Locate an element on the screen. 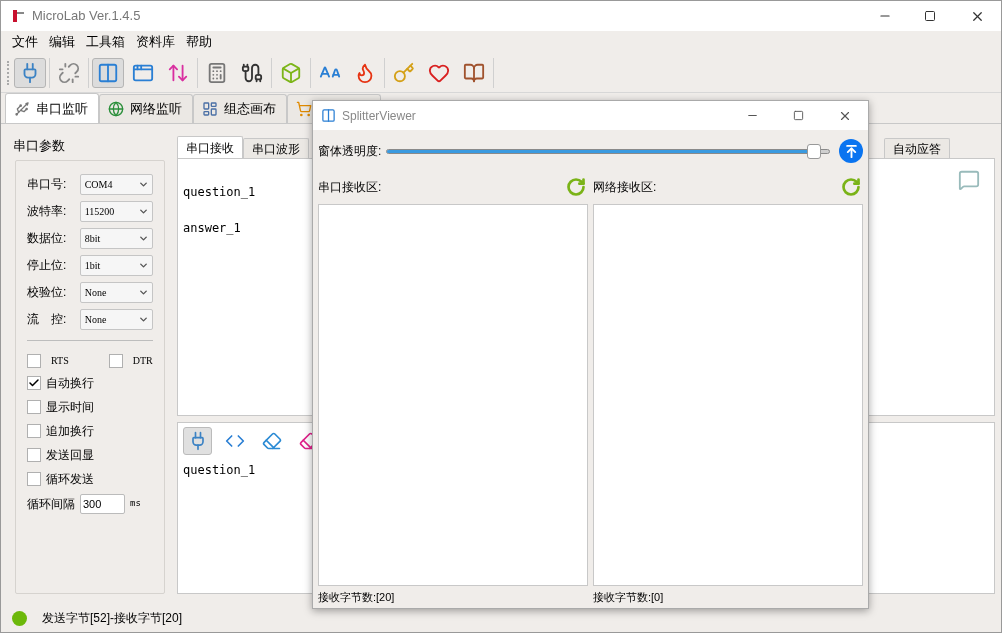  field-label: 校验位: is located at coordinates (47, 292).